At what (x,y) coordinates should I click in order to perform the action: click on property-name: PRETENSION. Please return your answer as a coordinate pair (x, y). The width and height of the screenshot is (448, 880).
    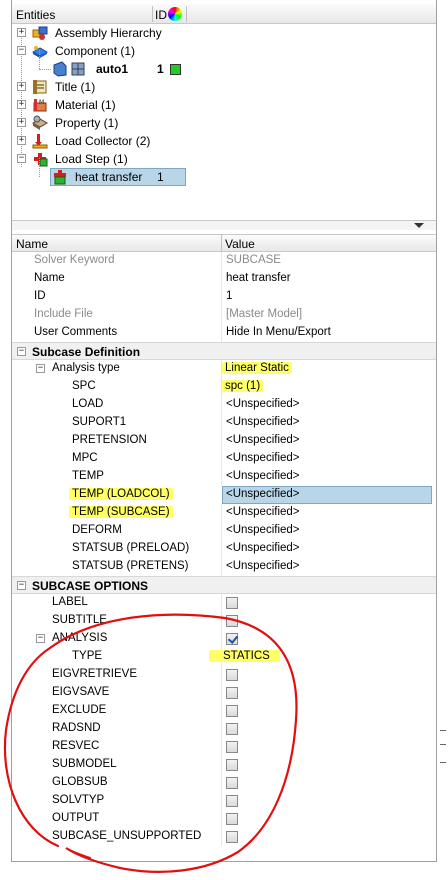
    Looking at the image, I should click on (109, 440).